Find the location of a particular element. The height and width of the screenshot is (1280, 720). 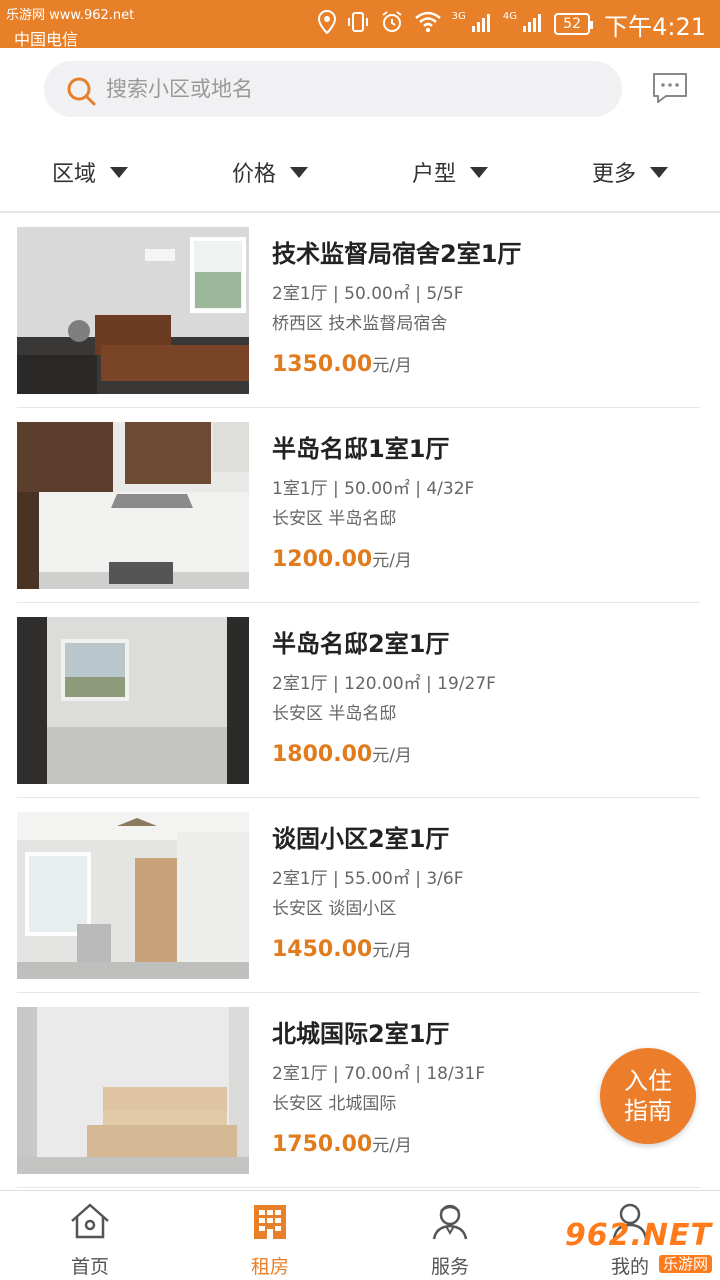

building-icon is located at coordinates (270, 1223).